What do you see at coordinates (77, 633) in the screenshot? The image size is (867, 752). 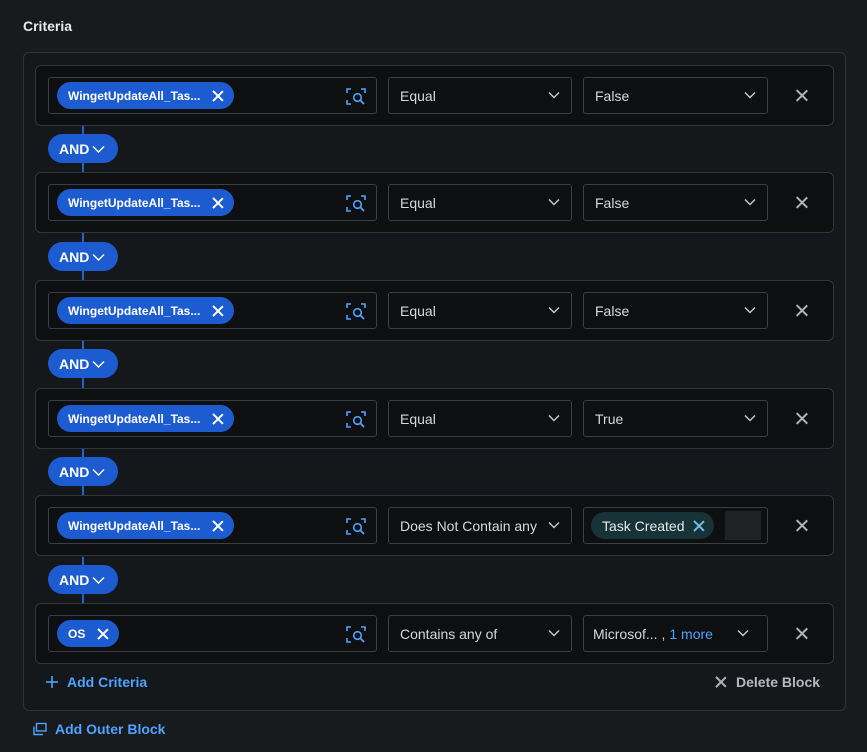 I see `field-chip-label: OS` at bounding box center [77, 633].